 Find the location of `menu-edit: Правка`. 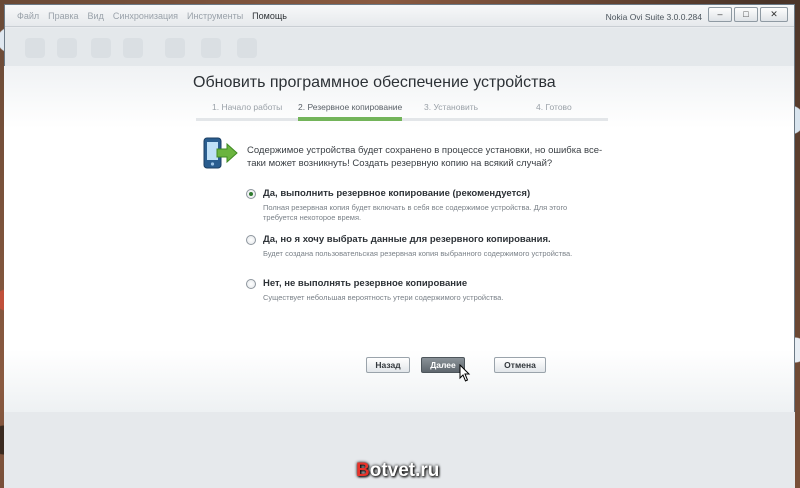

menu-edit: Правка is located at coordinates (63, 16).